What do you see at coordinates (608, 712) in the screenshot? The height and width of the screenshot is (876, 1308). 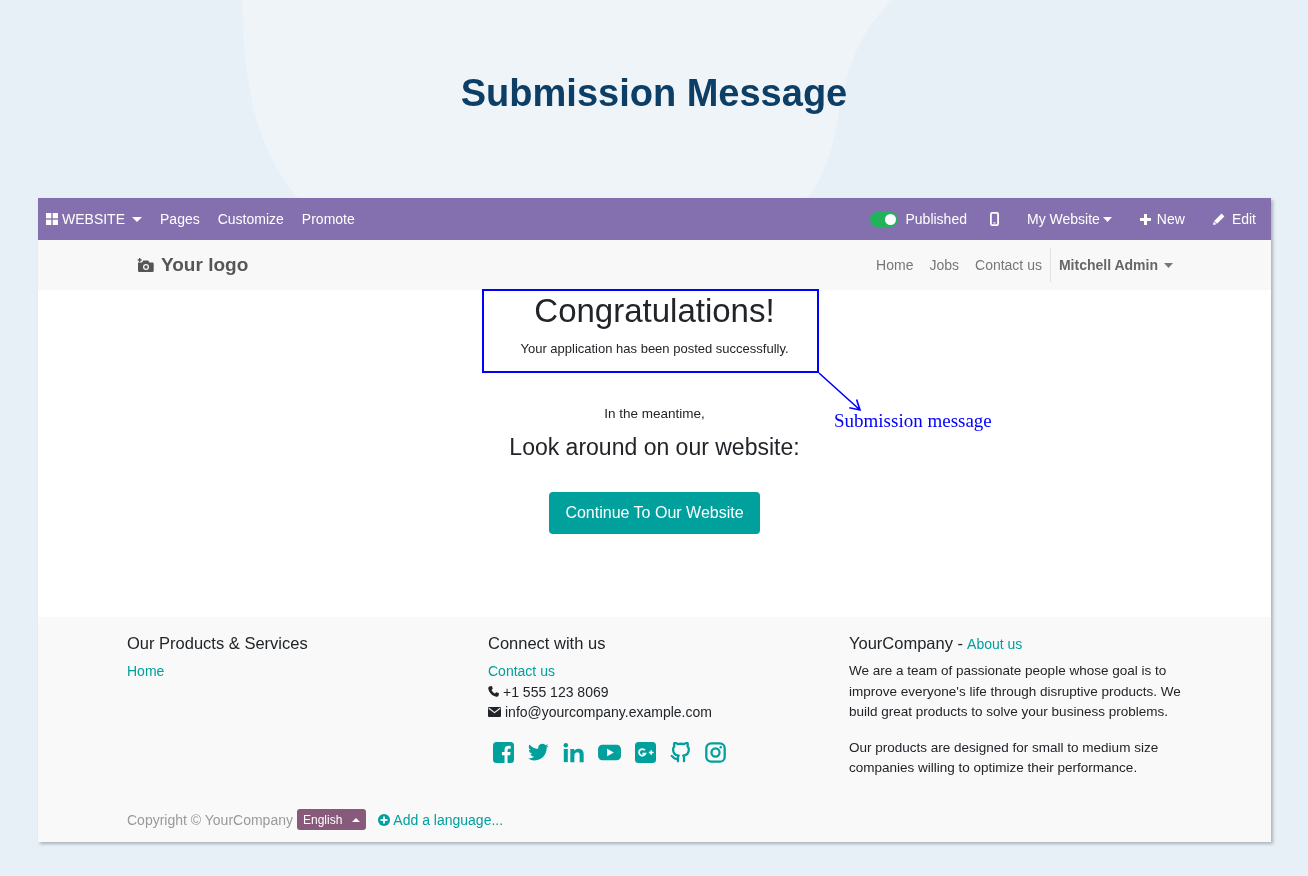 I see `email-address: info@yourcompany.example.com` at bounding box center [608, 712].